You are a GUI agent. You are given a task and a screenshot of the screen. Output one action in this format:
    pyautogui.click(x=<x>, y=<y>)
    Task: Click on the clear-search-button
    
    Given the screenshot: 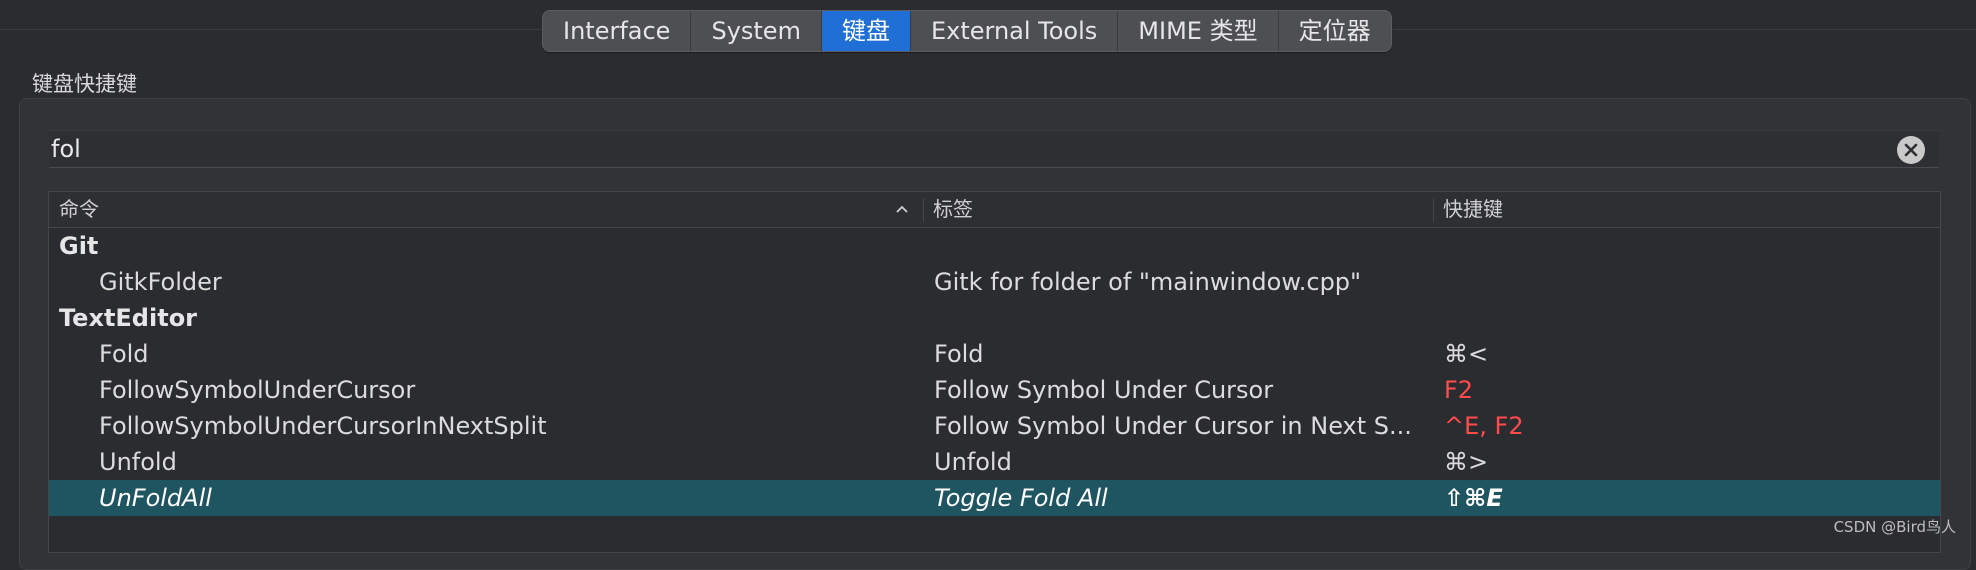 What is the action you would take?
    pyautogui.click(x=1911, y=150)
    